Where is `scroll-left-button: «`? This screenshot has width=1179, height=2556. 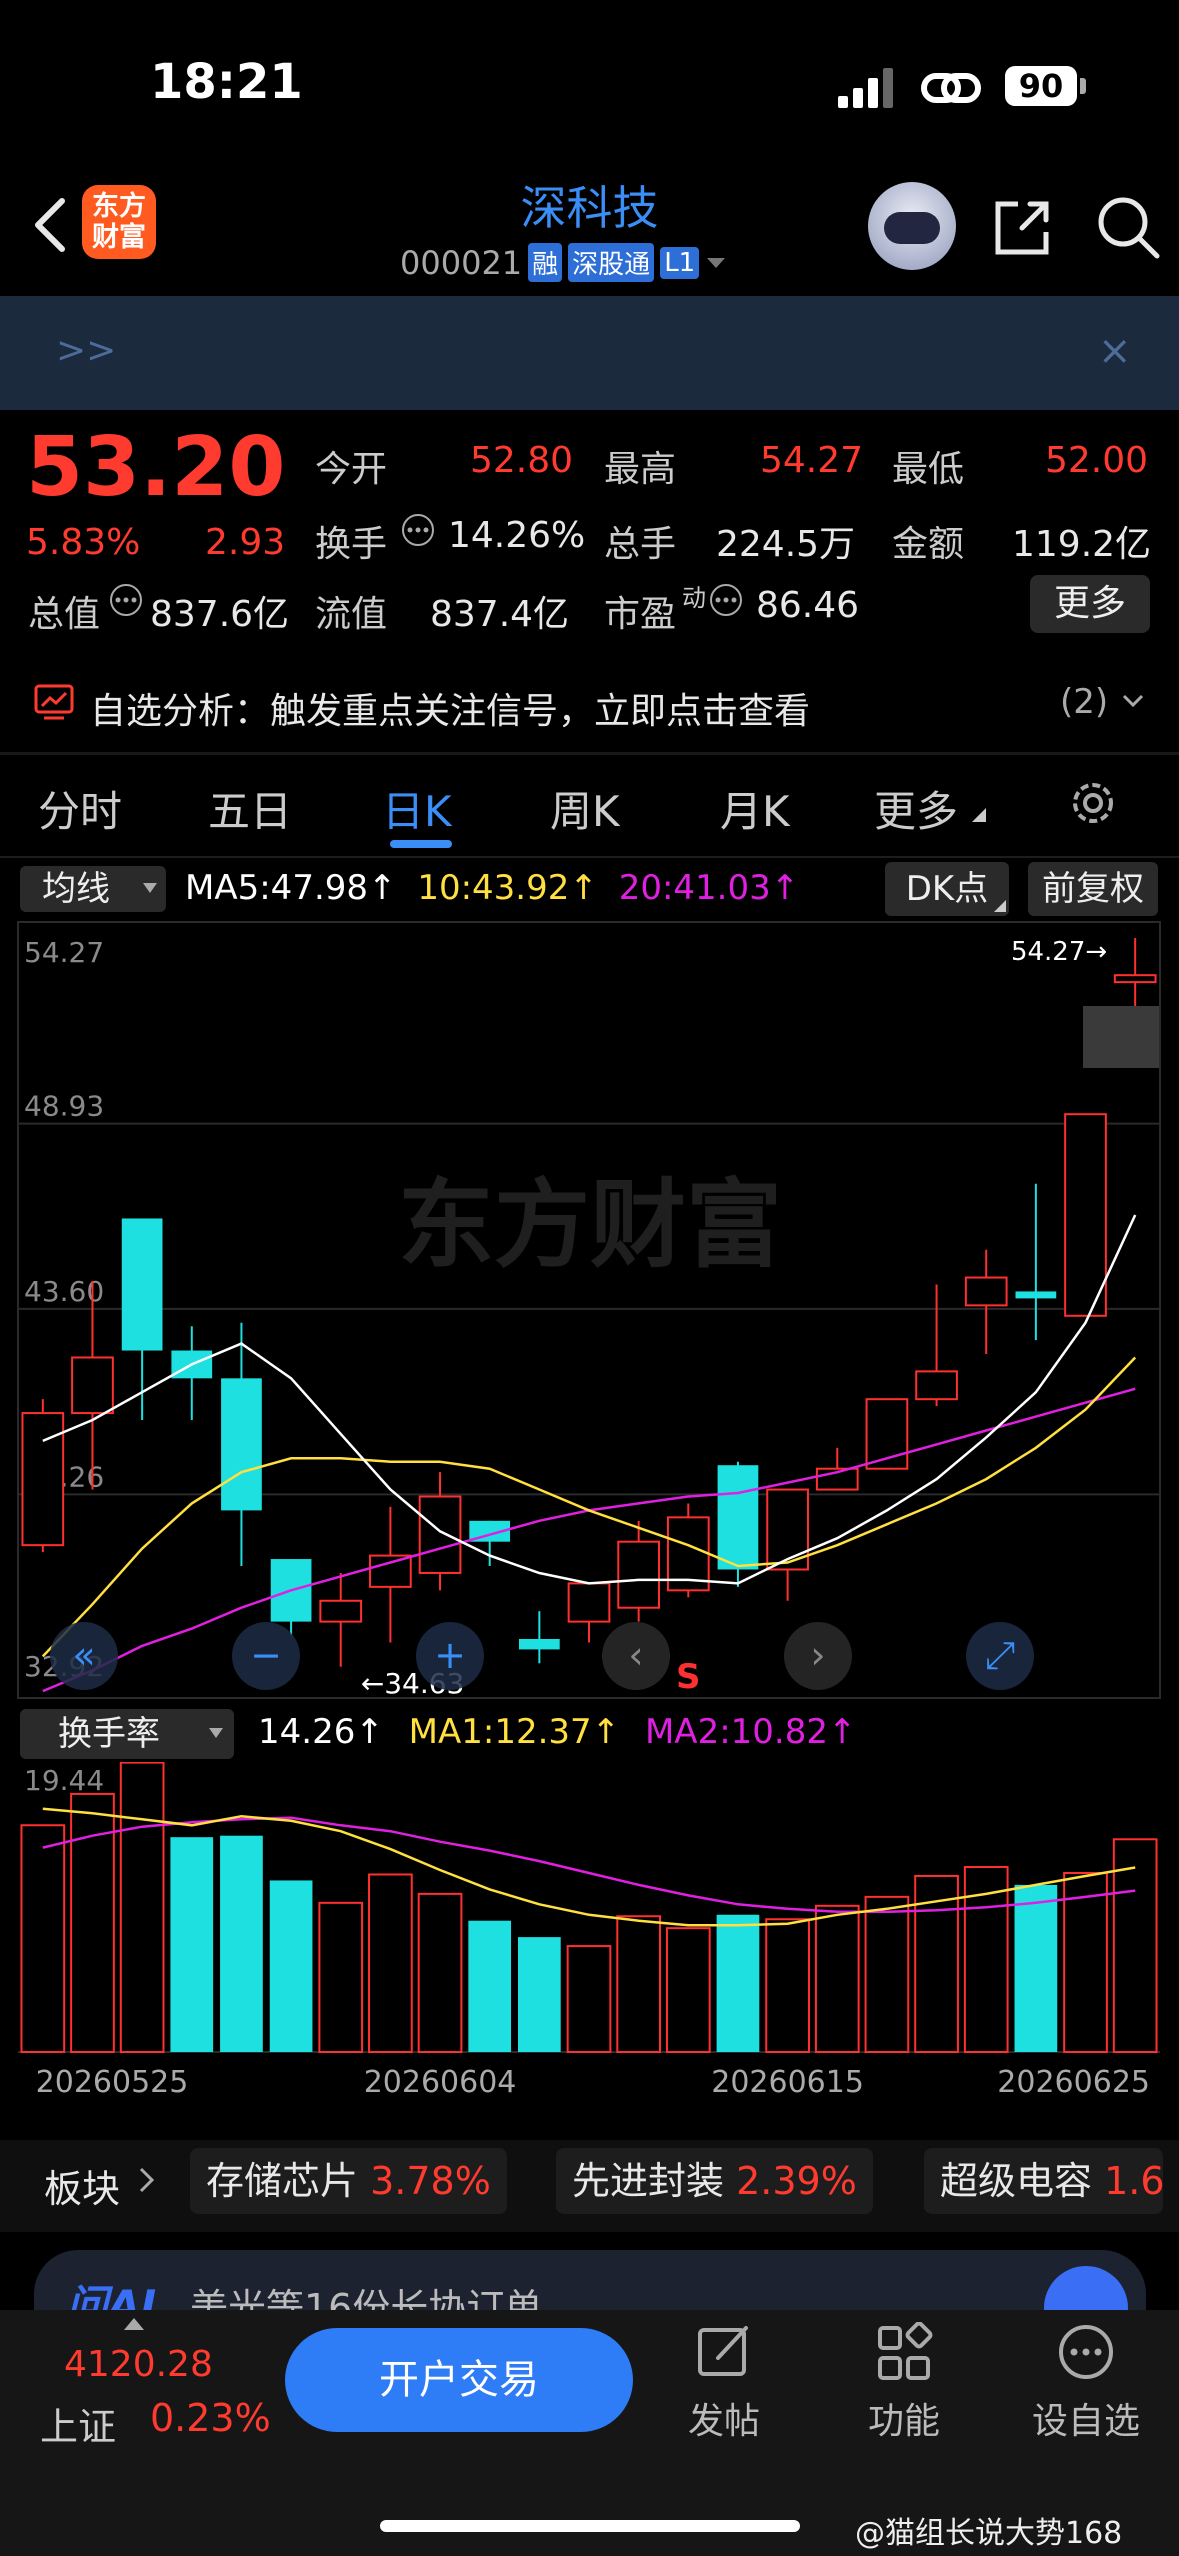
scroll-left-button: « is located at coordinates (84, 1656).